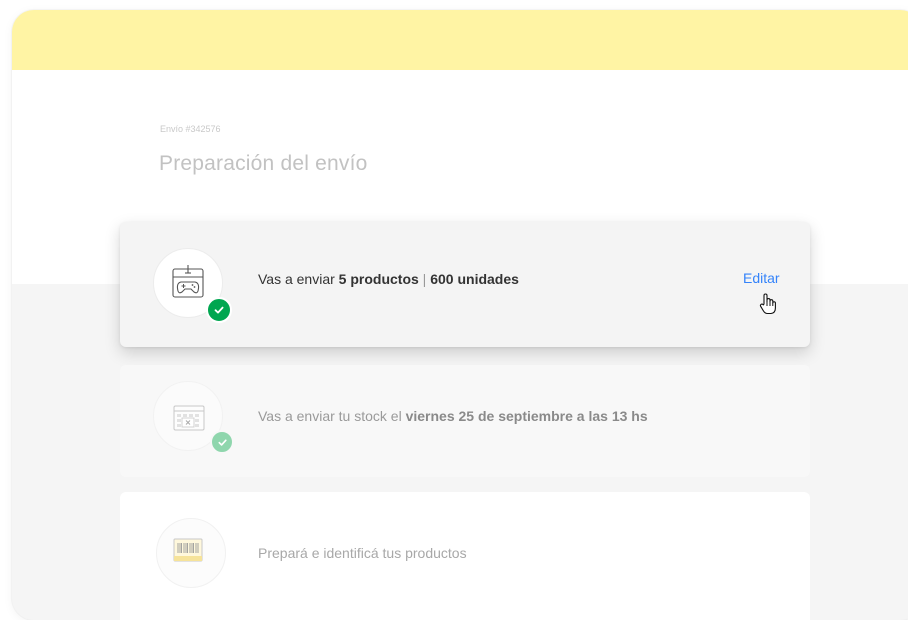 The width and height of the screenshot is (908, 620). I want to click on barcode-label-icon, so click(191, 553).